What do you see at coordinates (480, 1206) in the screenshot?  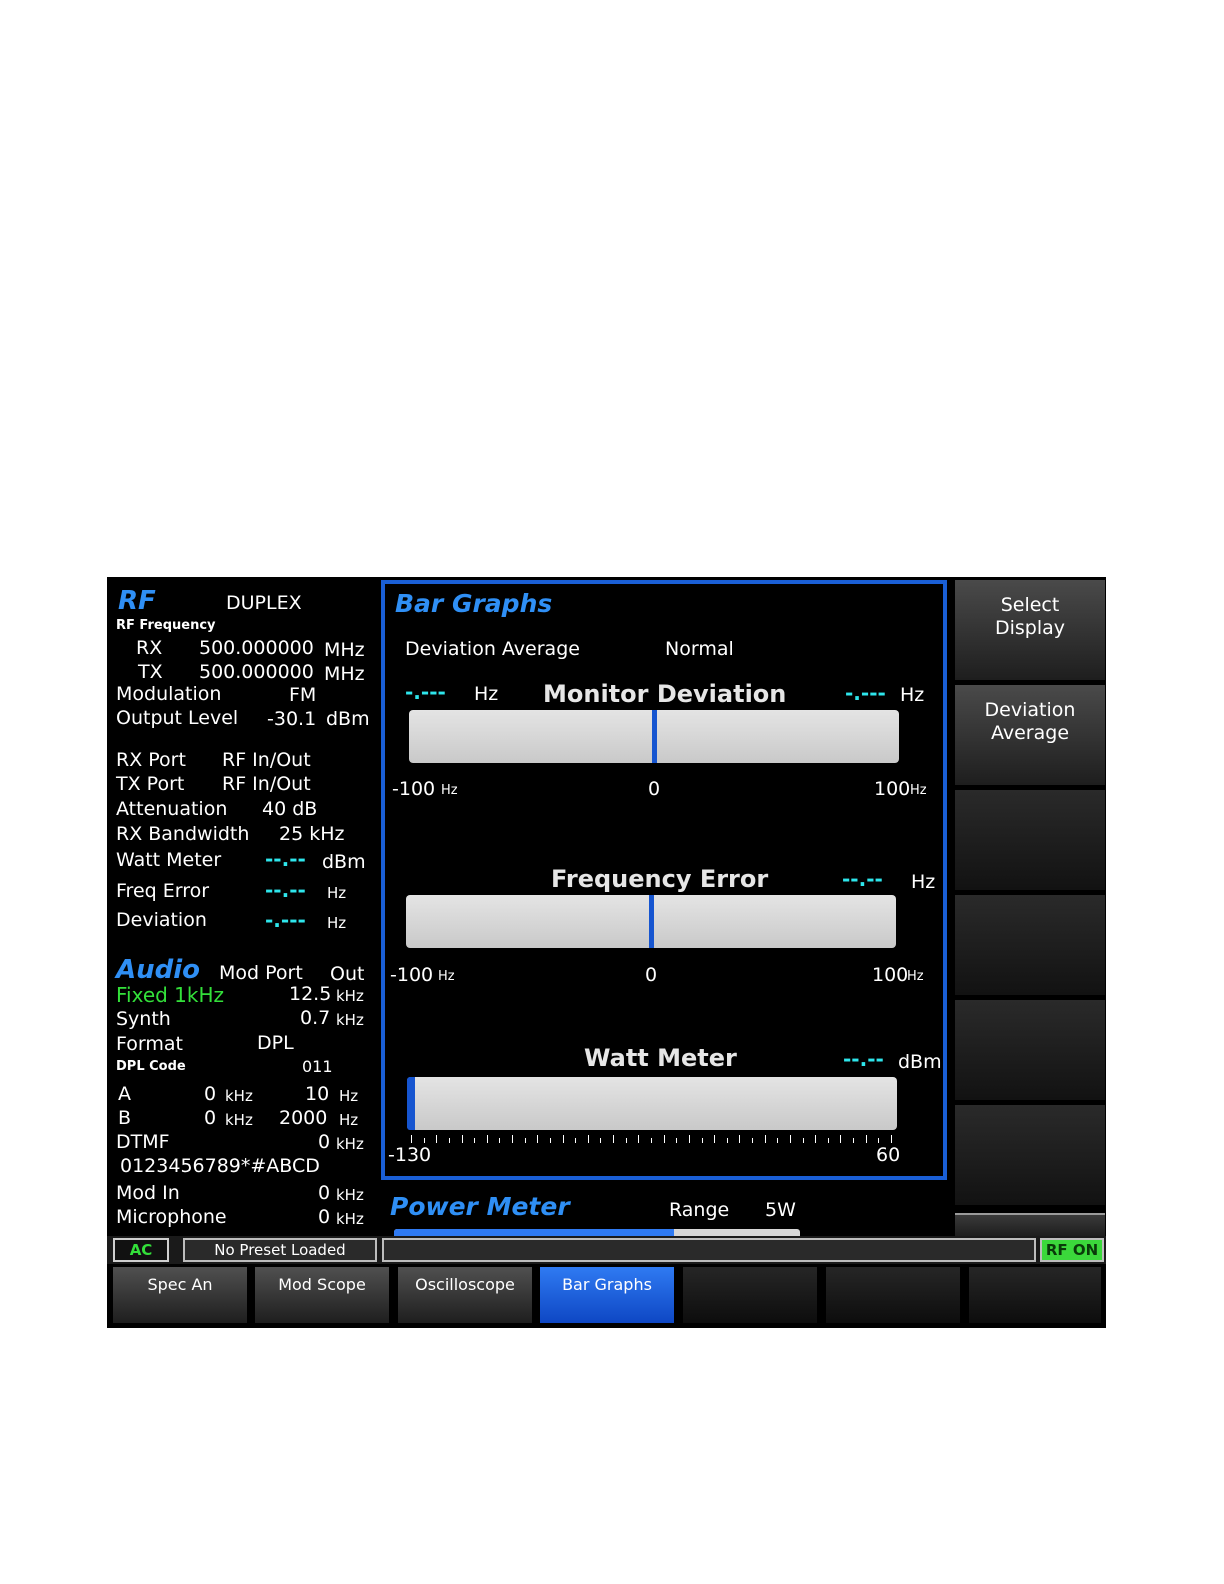 I see `power-meter-title: Power Meter` at bounding box center [480, 1206].